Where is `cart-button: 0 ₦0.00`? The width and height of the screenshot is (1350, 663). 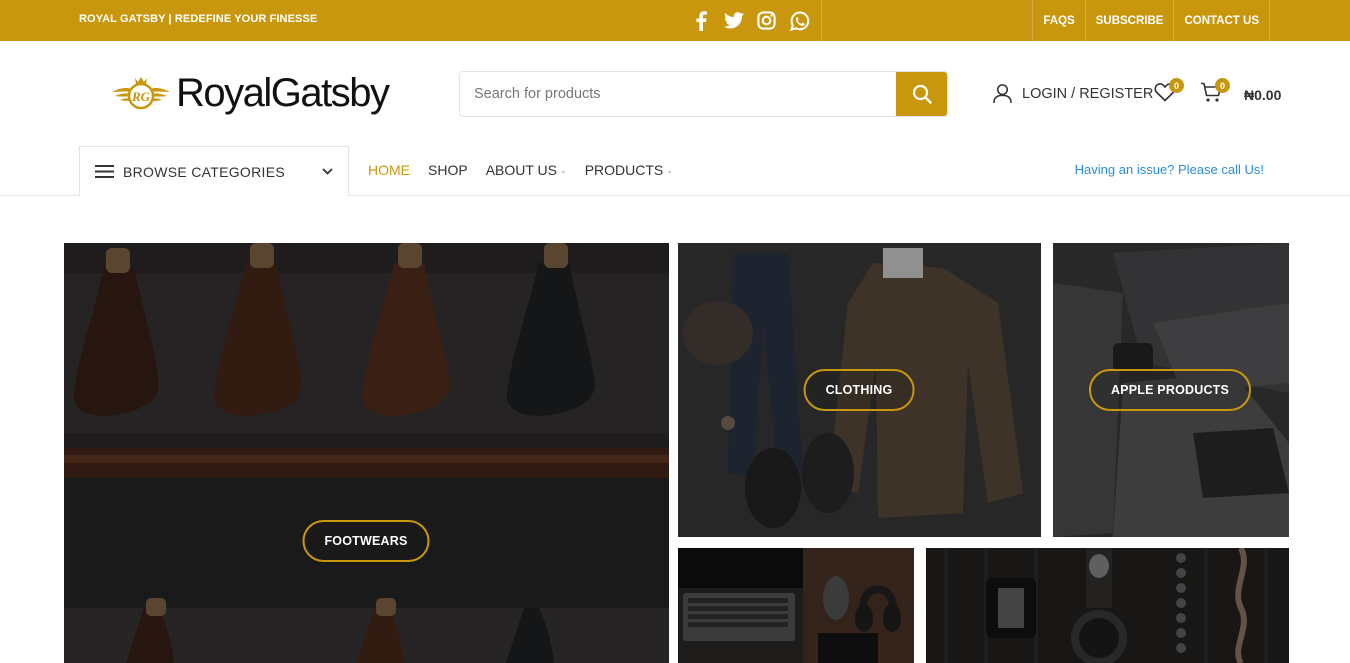
cart-button: 0 ₦0.00 is located at coordinates (1241, 93).